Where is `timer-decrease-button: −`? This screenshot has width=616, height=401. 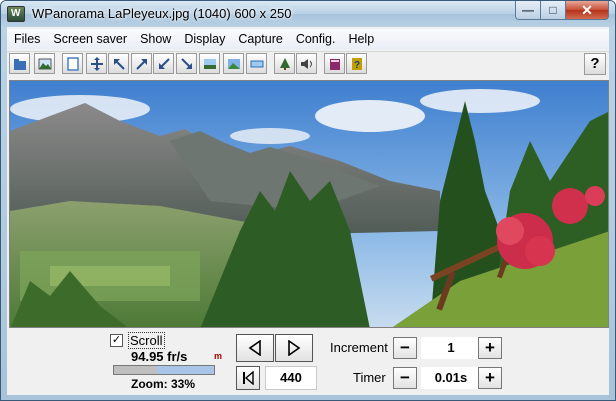 timer-decrease-button: − is located at coordinates (405, 378).